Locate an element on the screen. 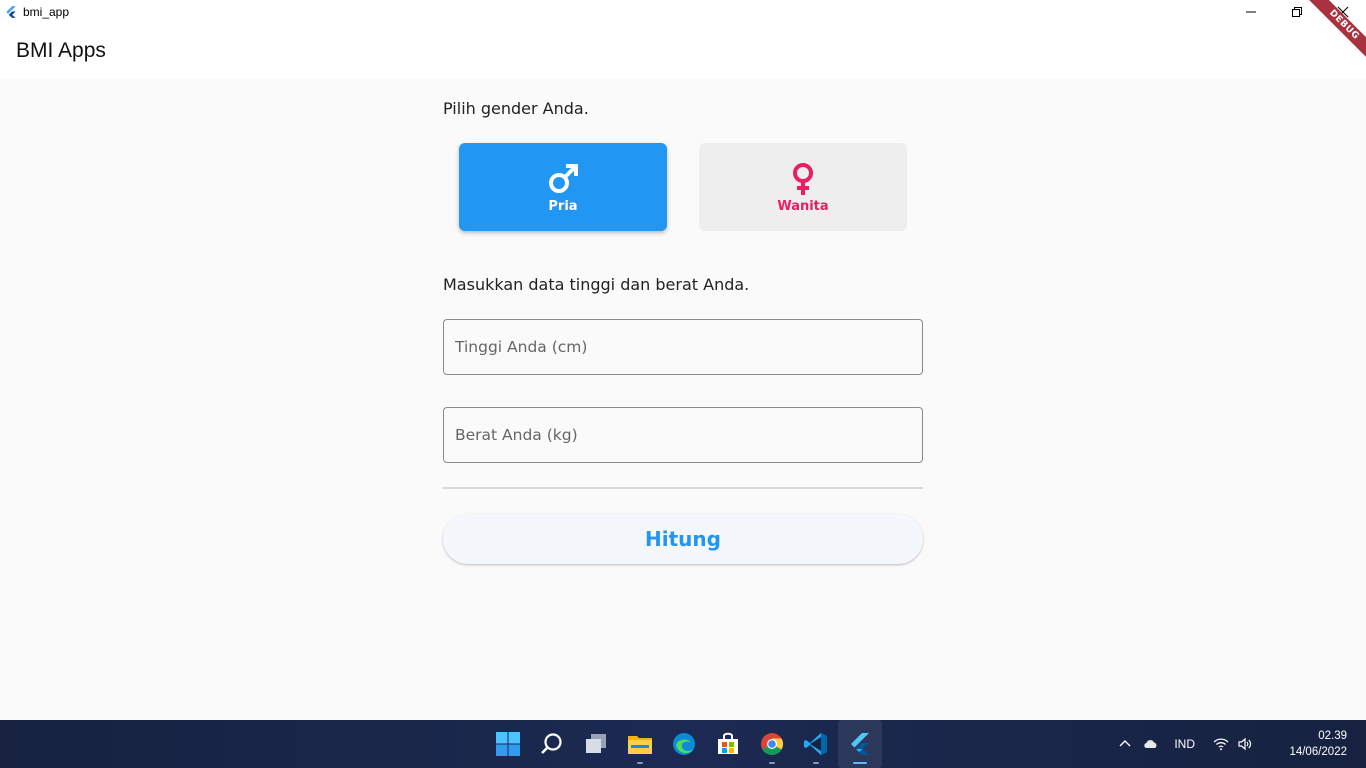  file-explorer-icon is located at coordinates (640, 745).